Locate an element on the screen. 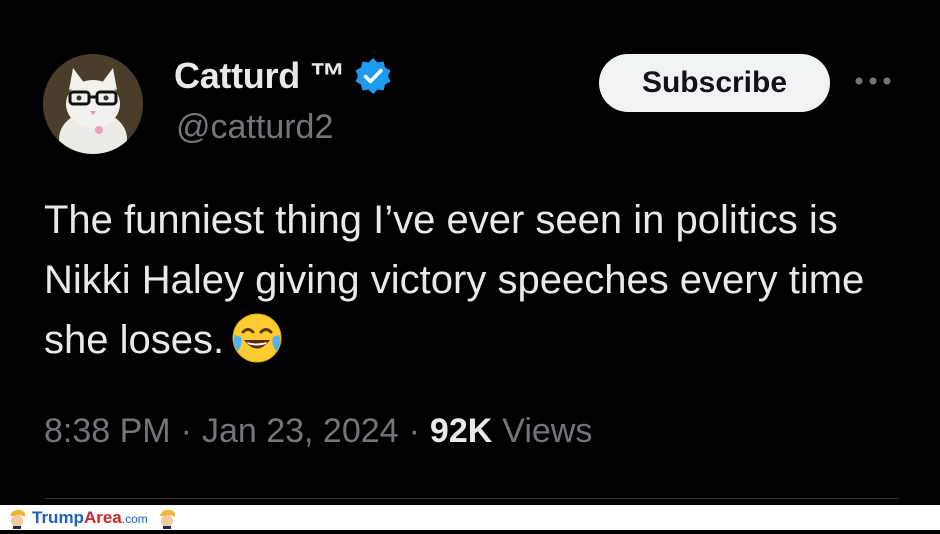 The image size is (940, 534). views-label: Views is located at coordinates (547, 431).